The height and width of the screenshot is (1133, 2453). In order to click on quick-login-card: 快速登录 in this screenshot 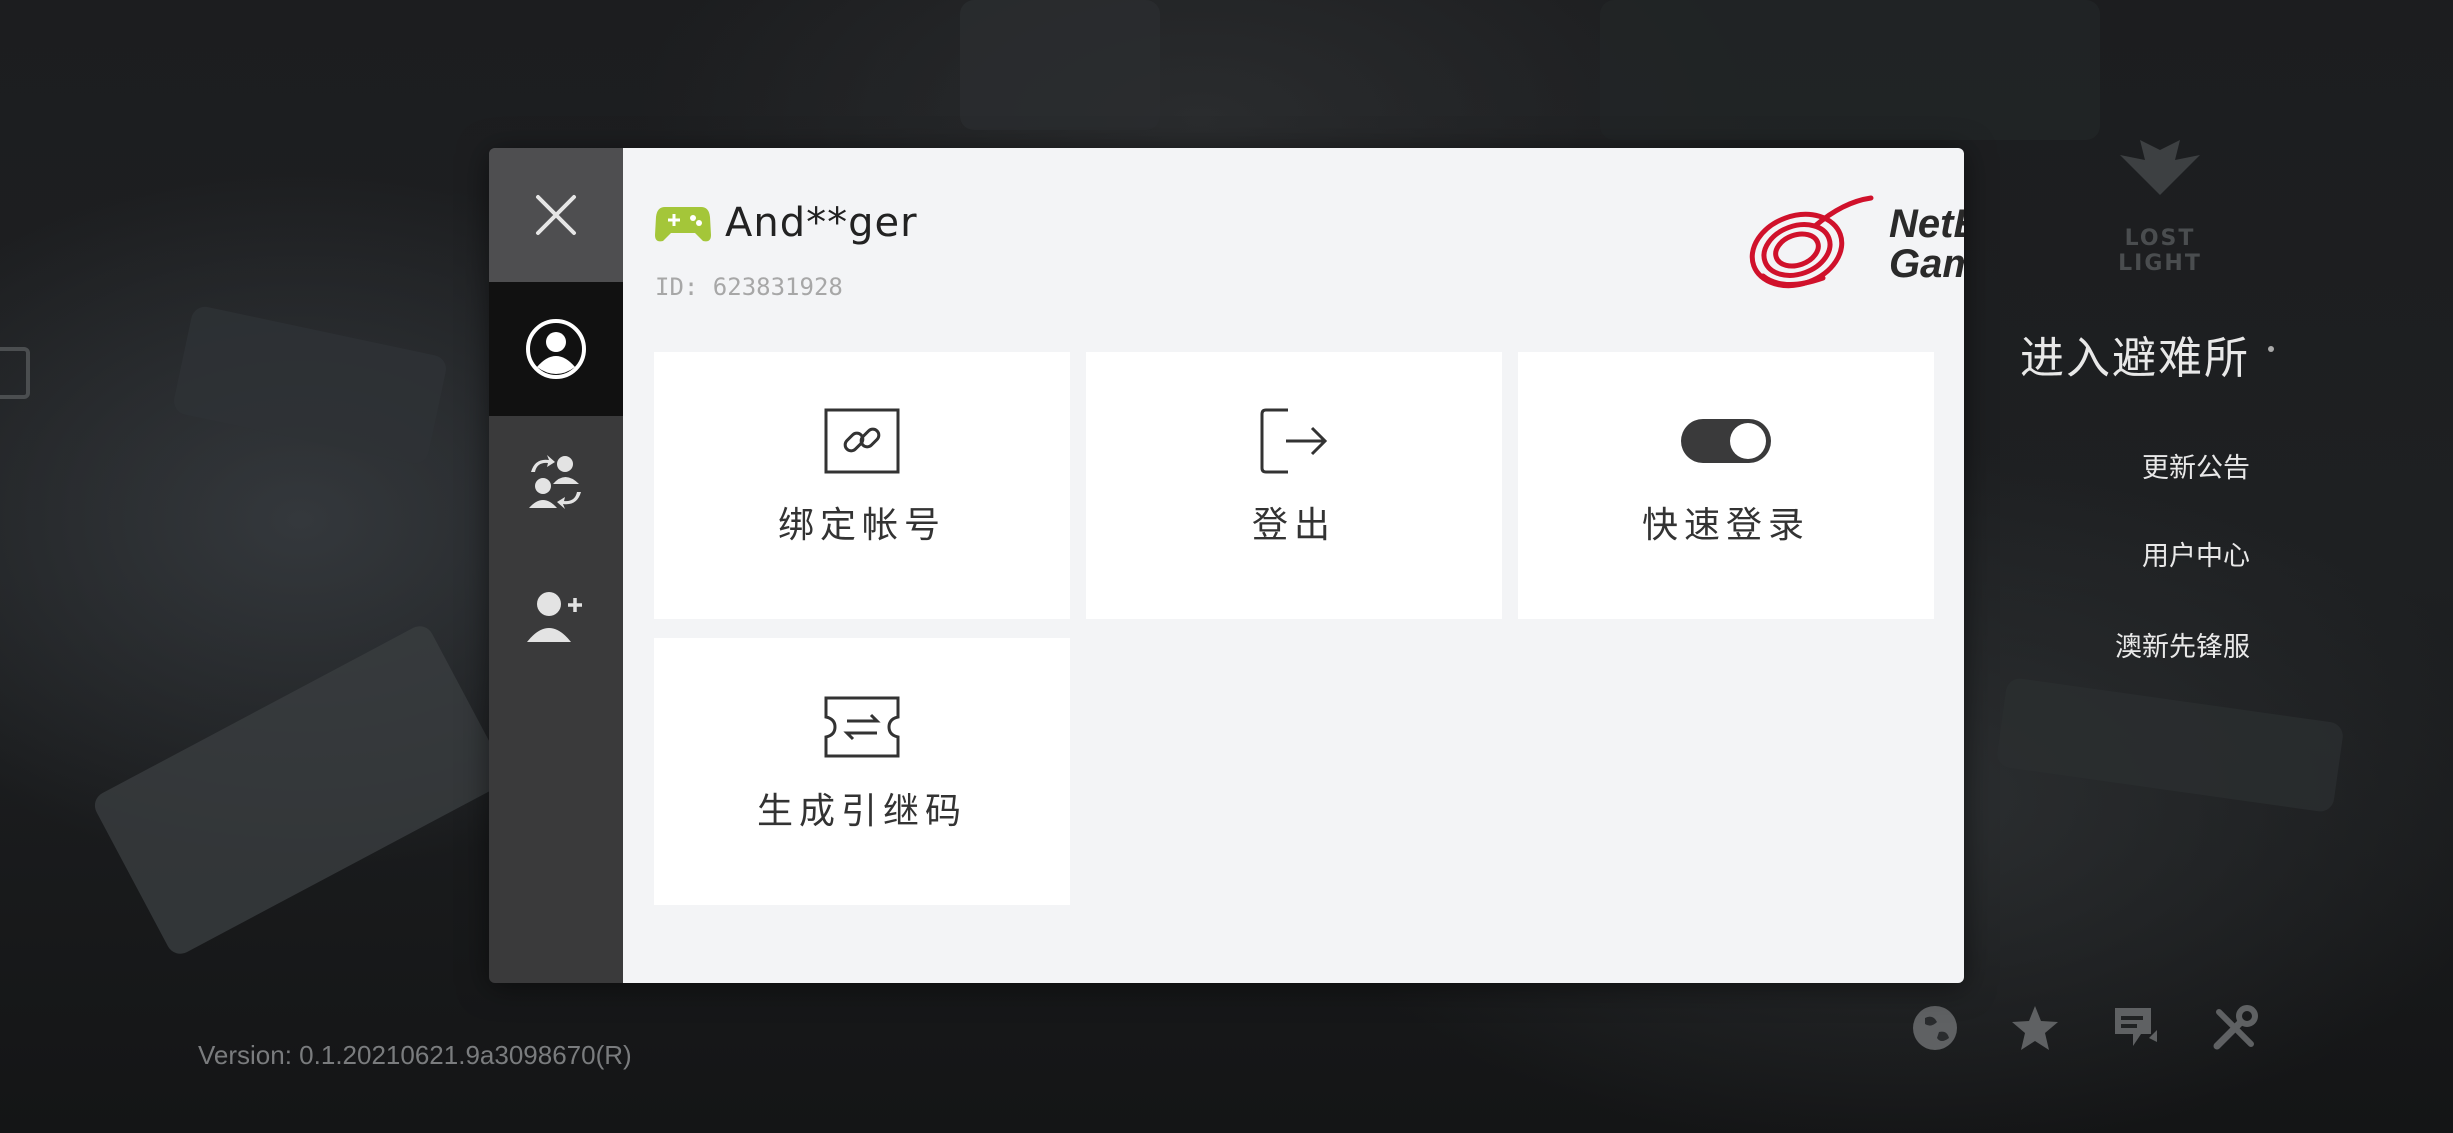, I will do `click(1726, 485)`.